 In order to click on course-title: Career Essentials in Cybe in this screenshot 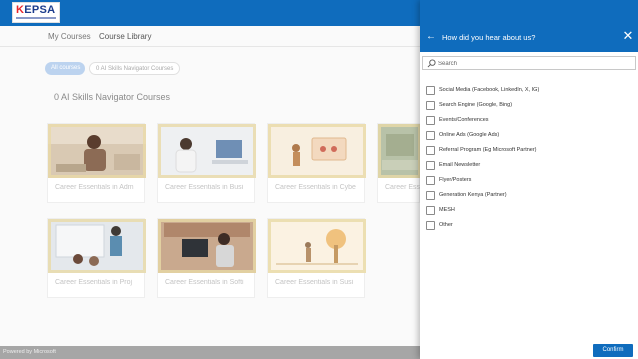, I will do `click(315, 187)`.